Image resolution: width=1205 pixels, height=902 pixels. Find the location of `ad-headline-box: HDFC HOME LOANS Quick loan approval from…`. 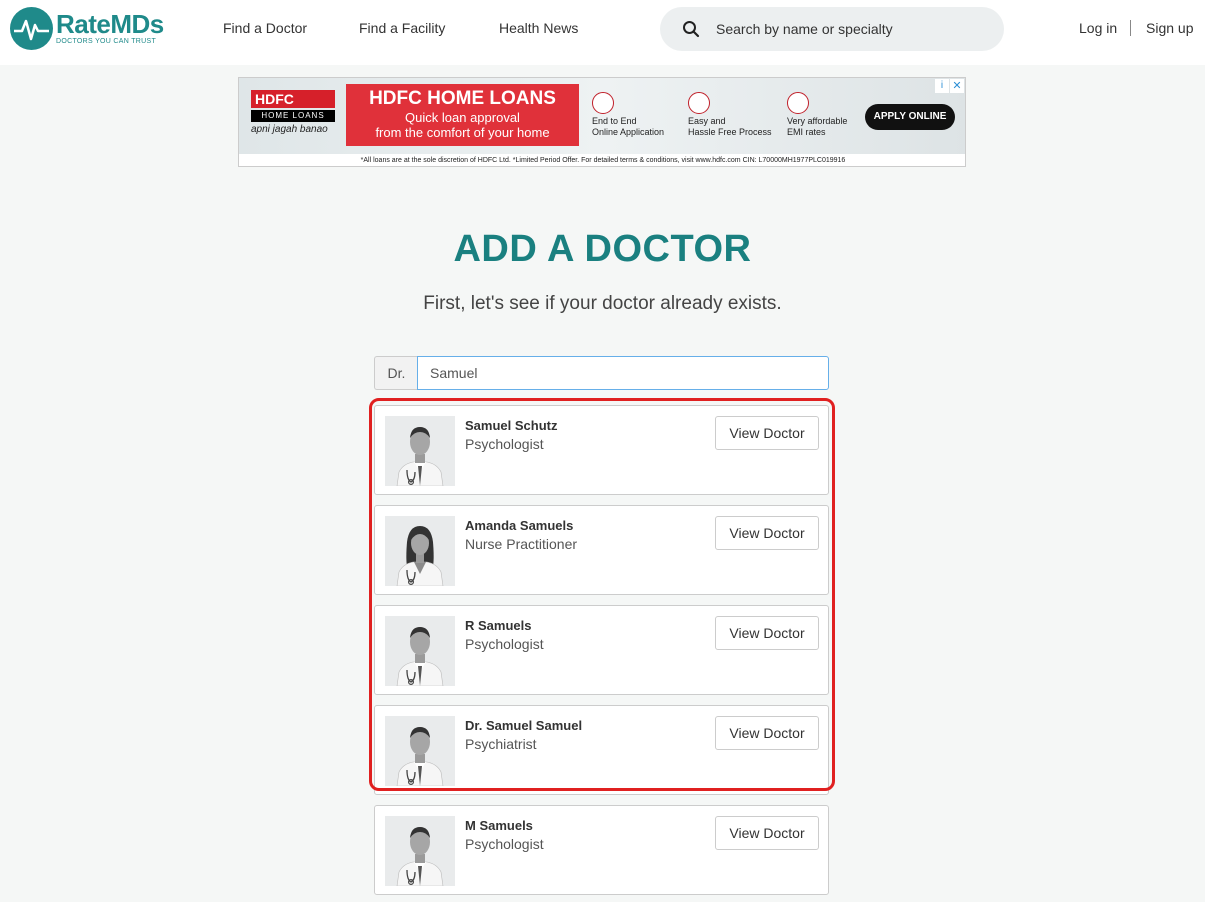

ad-headline-box: HDFC HOME LOANS Quick loan approval from… is located at coordinates (462, 115).